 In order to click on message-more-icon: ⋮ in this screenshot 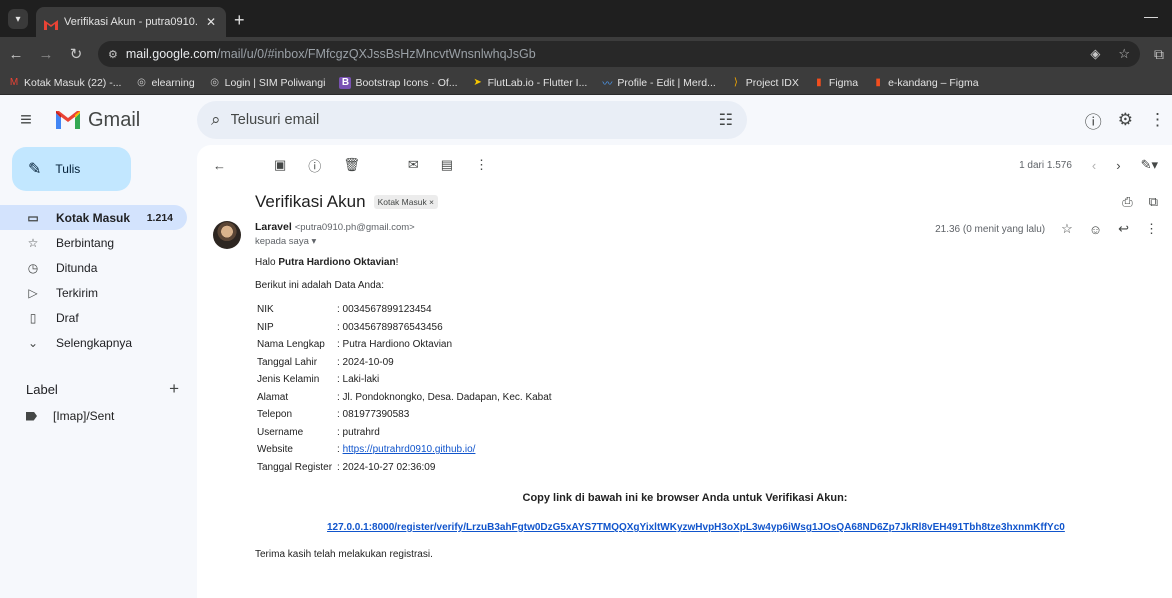, I will do `click(1151, 229)`.